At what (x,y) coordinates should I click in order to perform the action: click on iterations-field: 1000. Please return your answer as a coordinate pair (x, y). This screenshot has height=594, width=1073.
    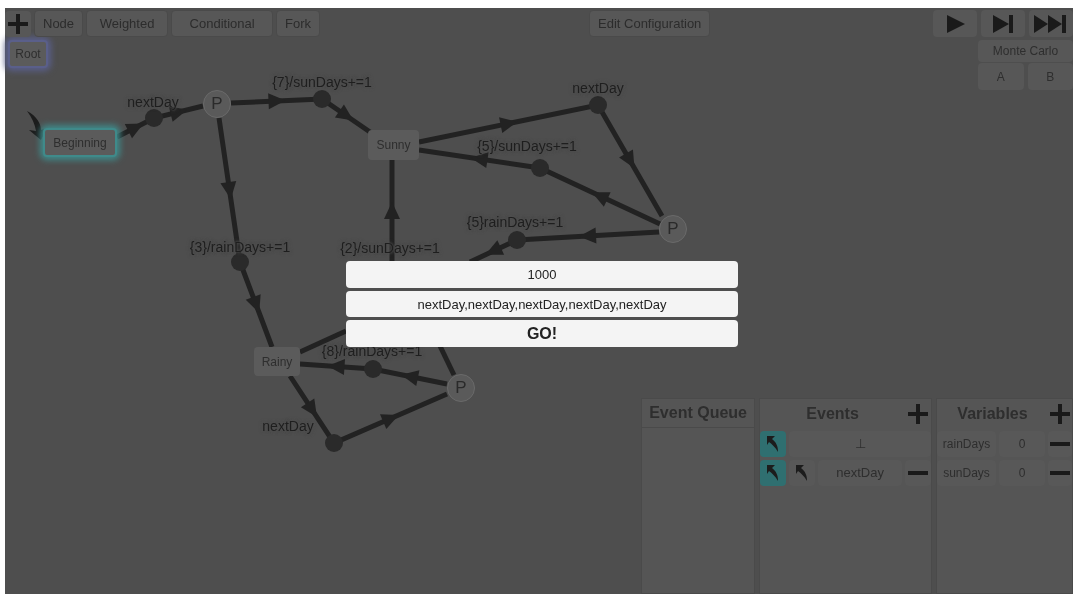
    Looking at the image, I should click on (542, 274).